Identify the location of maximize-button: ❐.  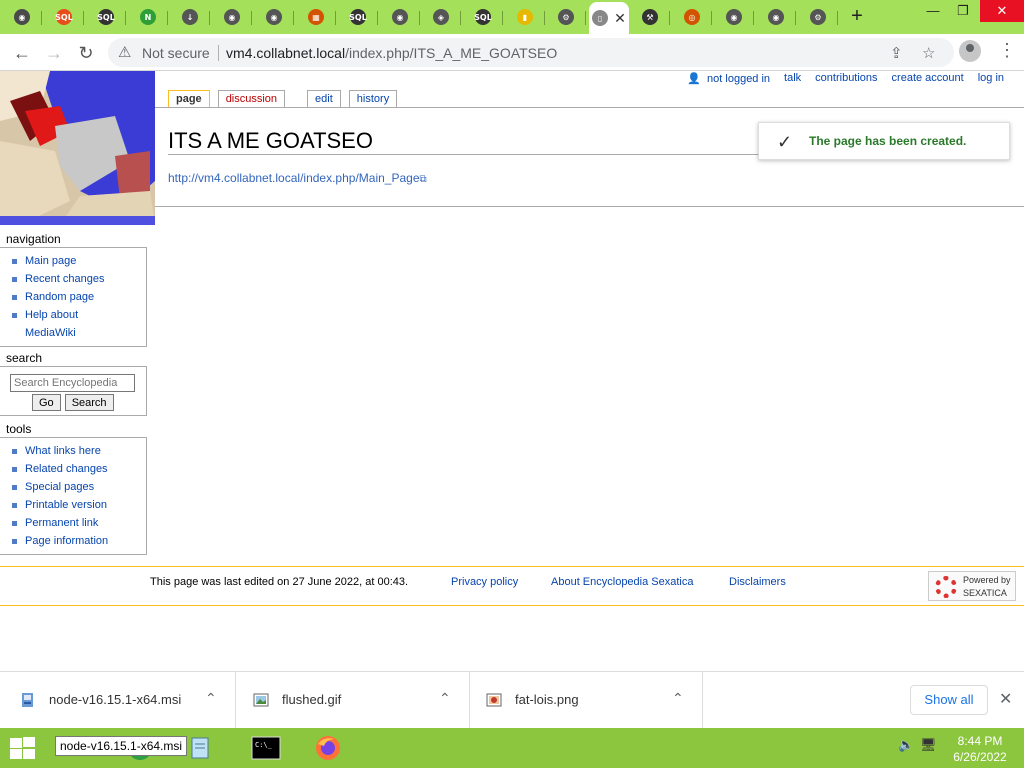
(963, 11).